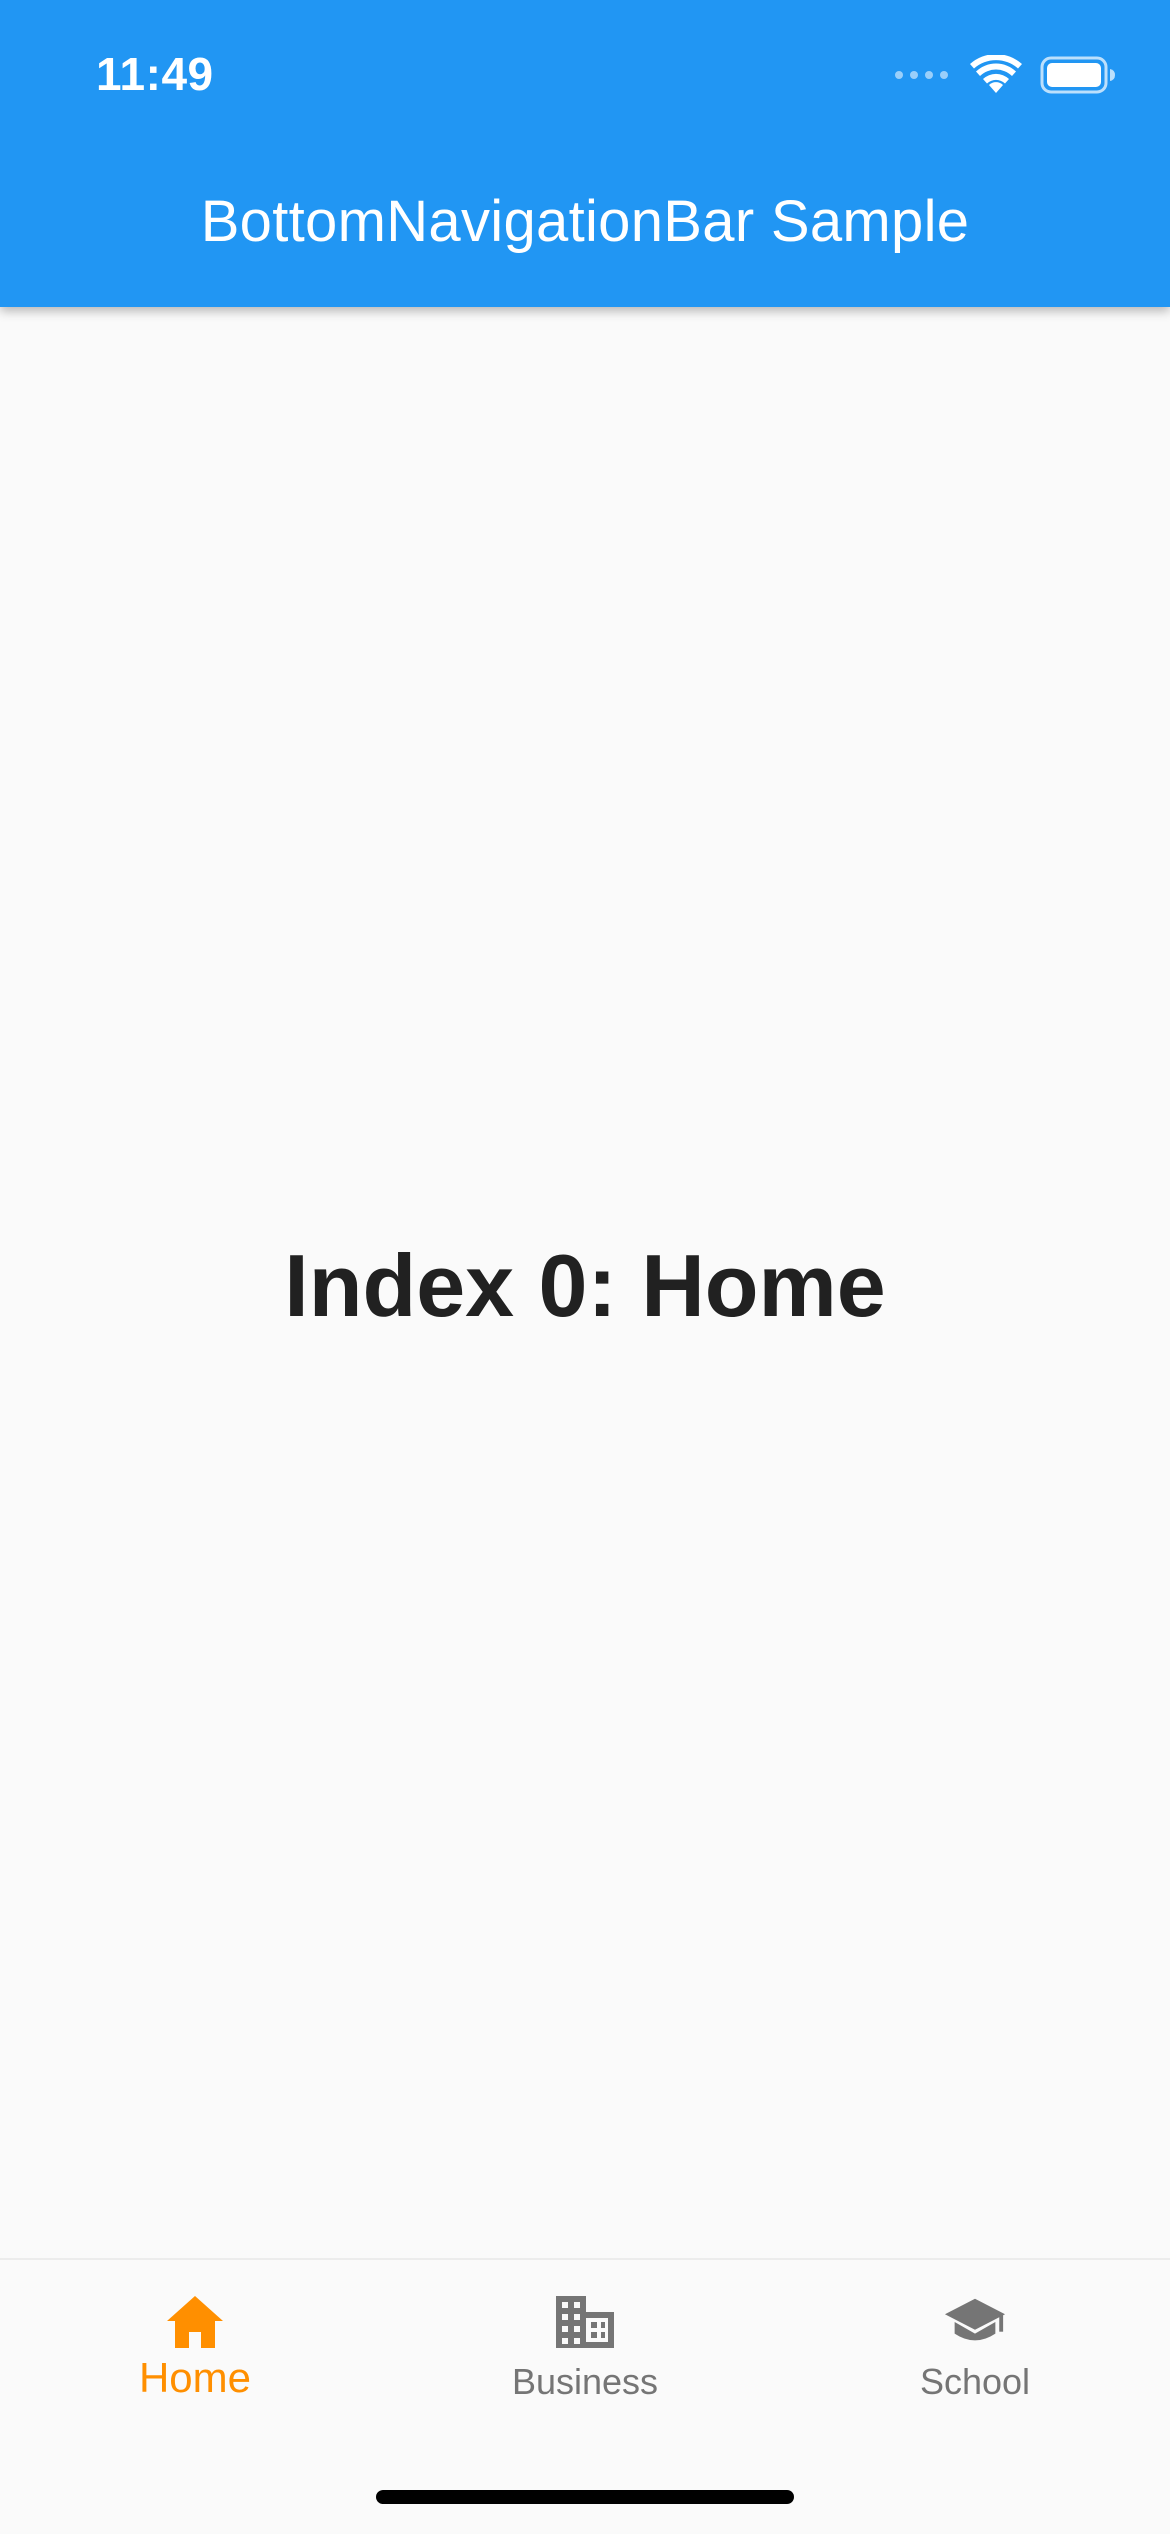 The image size is (1170, 2534). Describe the element at coordinates (585, 153) in the screenshot. I see `app-bar: 11:49 BottomNavigationBar Sample` at that location.